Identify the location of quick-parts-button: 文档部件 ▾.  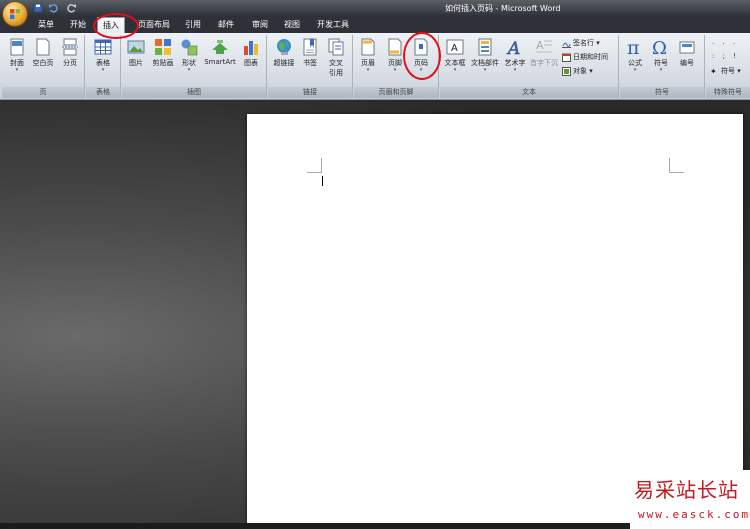
(485, 55).